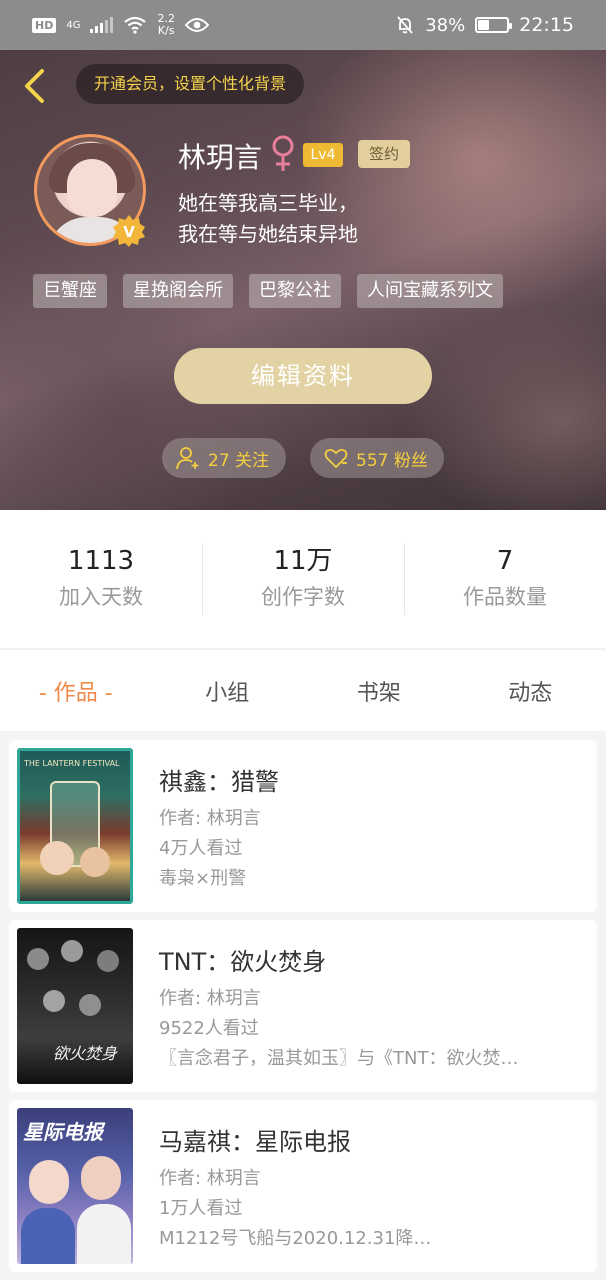 This screenshot has height=1280, width=606. I want to click on vip-background-prompt: 开通会员，设置个性化背景, so click(190, 84).